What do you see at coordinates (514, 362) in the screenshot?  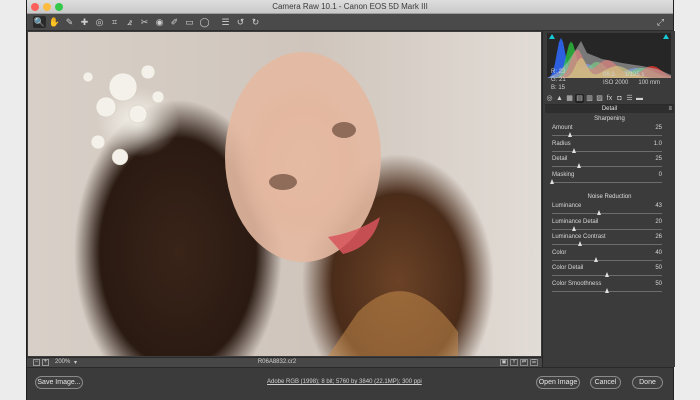 I see `toggle-before-after-button: Y` at bounding box center [514, 362].